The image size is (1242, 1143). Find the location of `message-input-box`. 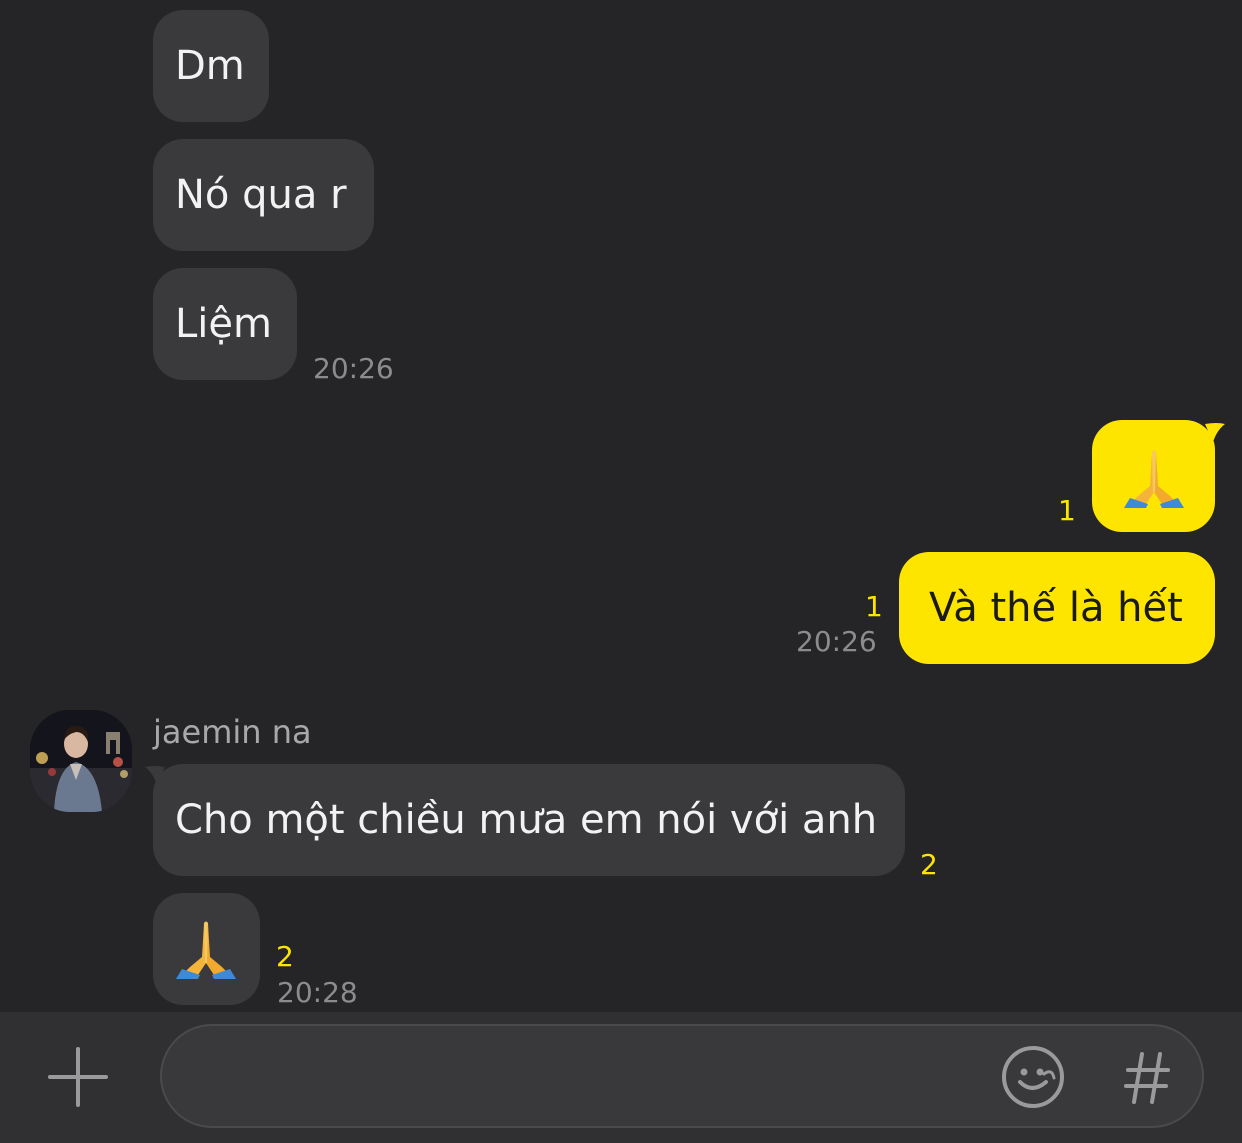

message-input-box is located at coordinates (682, 1076).